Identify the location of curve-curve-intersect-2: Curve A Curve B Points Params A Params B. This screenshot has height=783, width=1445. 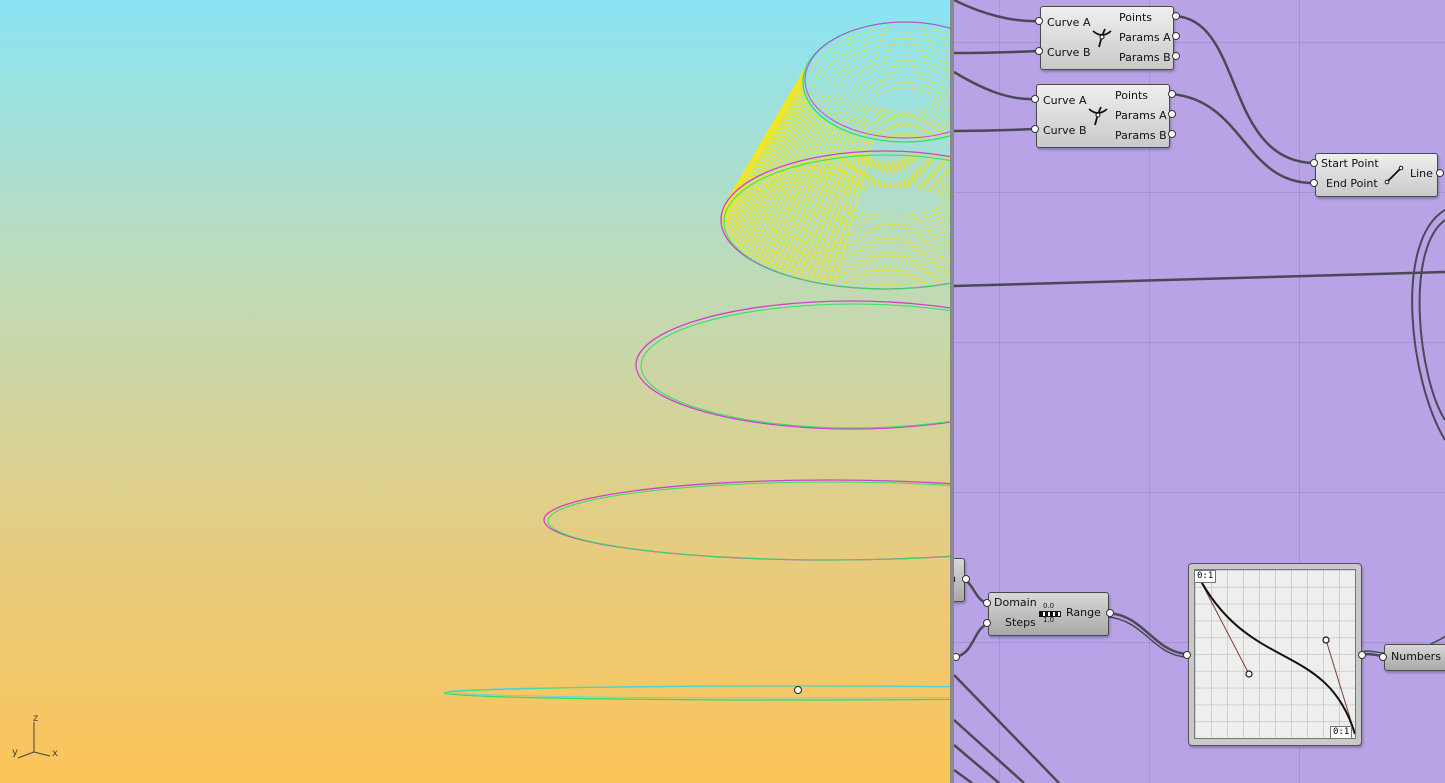
(1103, 116).